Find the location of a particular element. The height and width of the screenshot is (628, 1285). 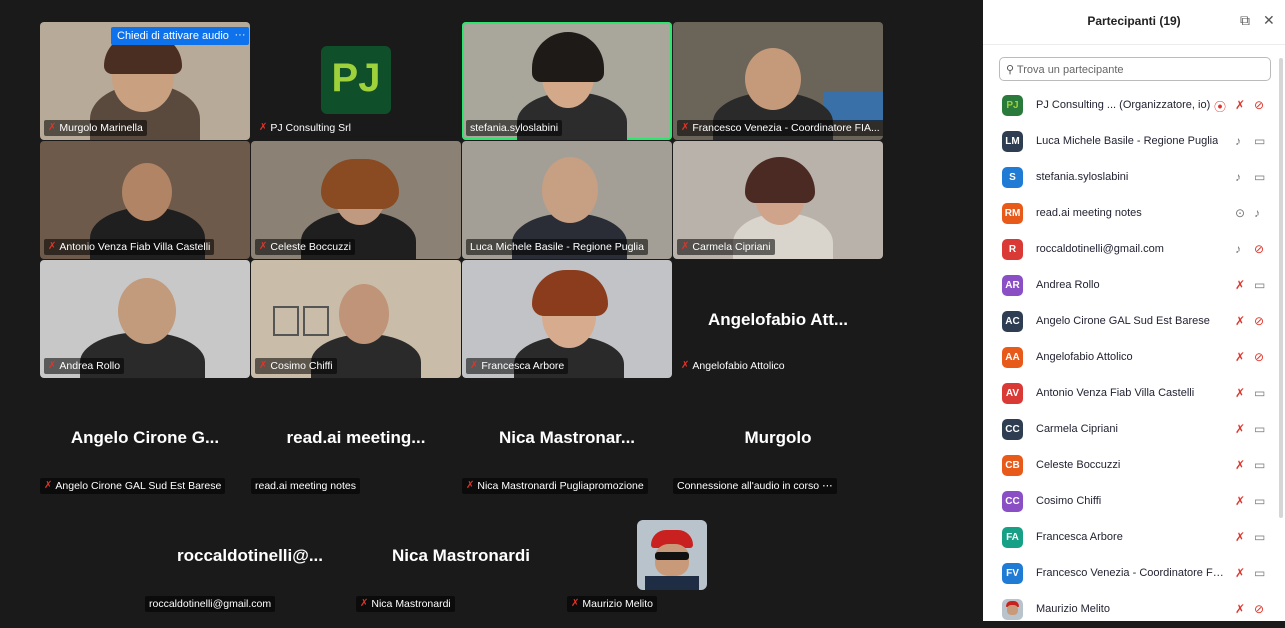

tile-name-label: Murgolo Marinella is located at coordinates (101, 128).